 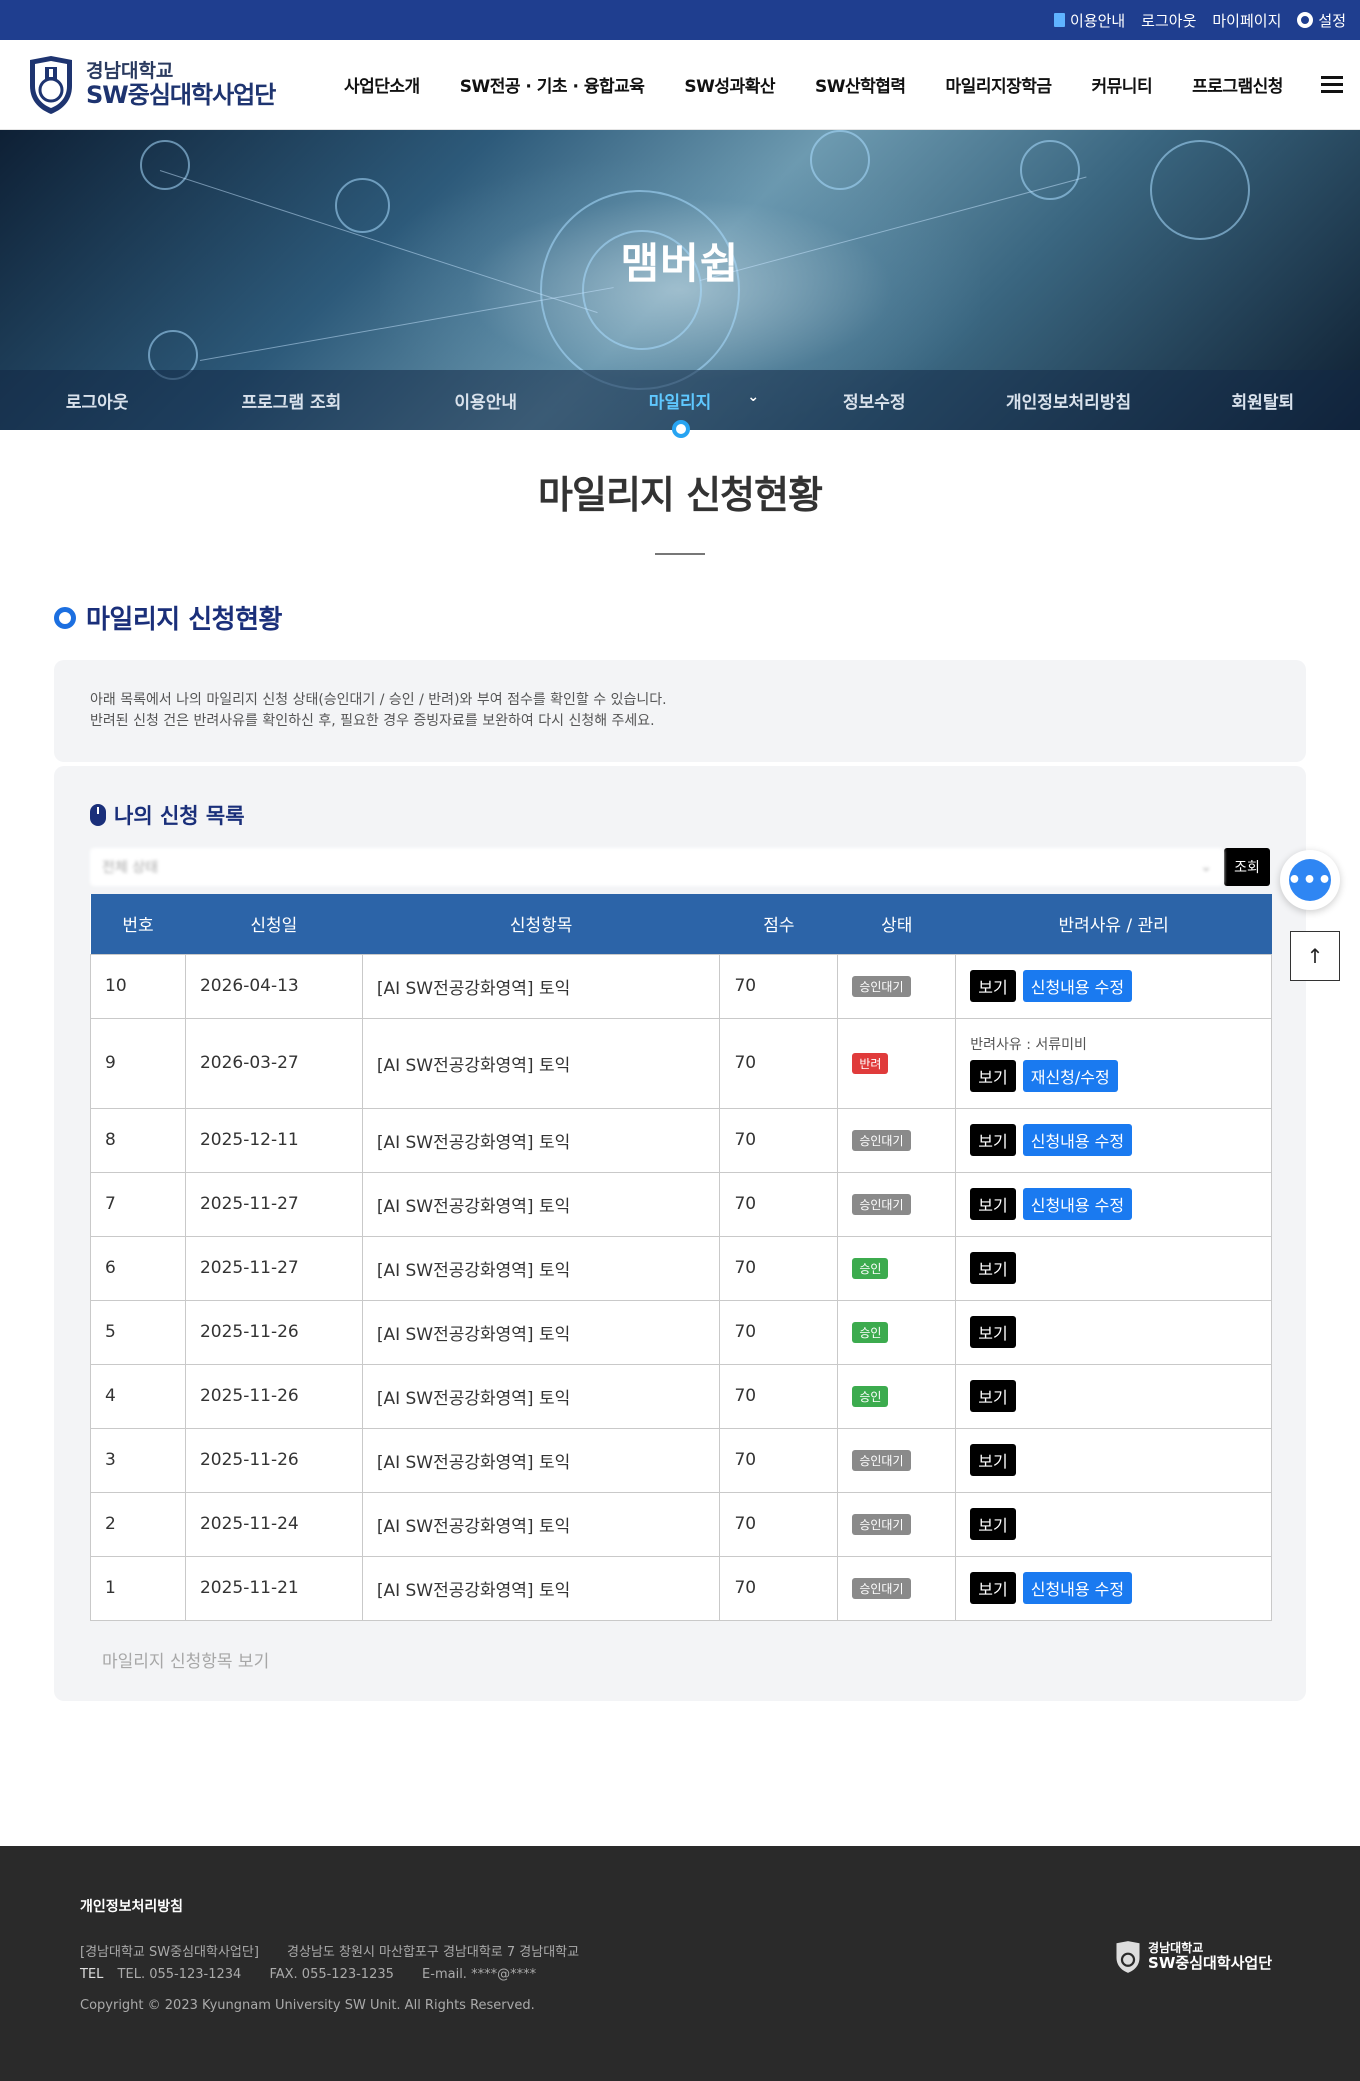 I want to click on banner-title: 맴버쉽, so click(x=680, y=263).